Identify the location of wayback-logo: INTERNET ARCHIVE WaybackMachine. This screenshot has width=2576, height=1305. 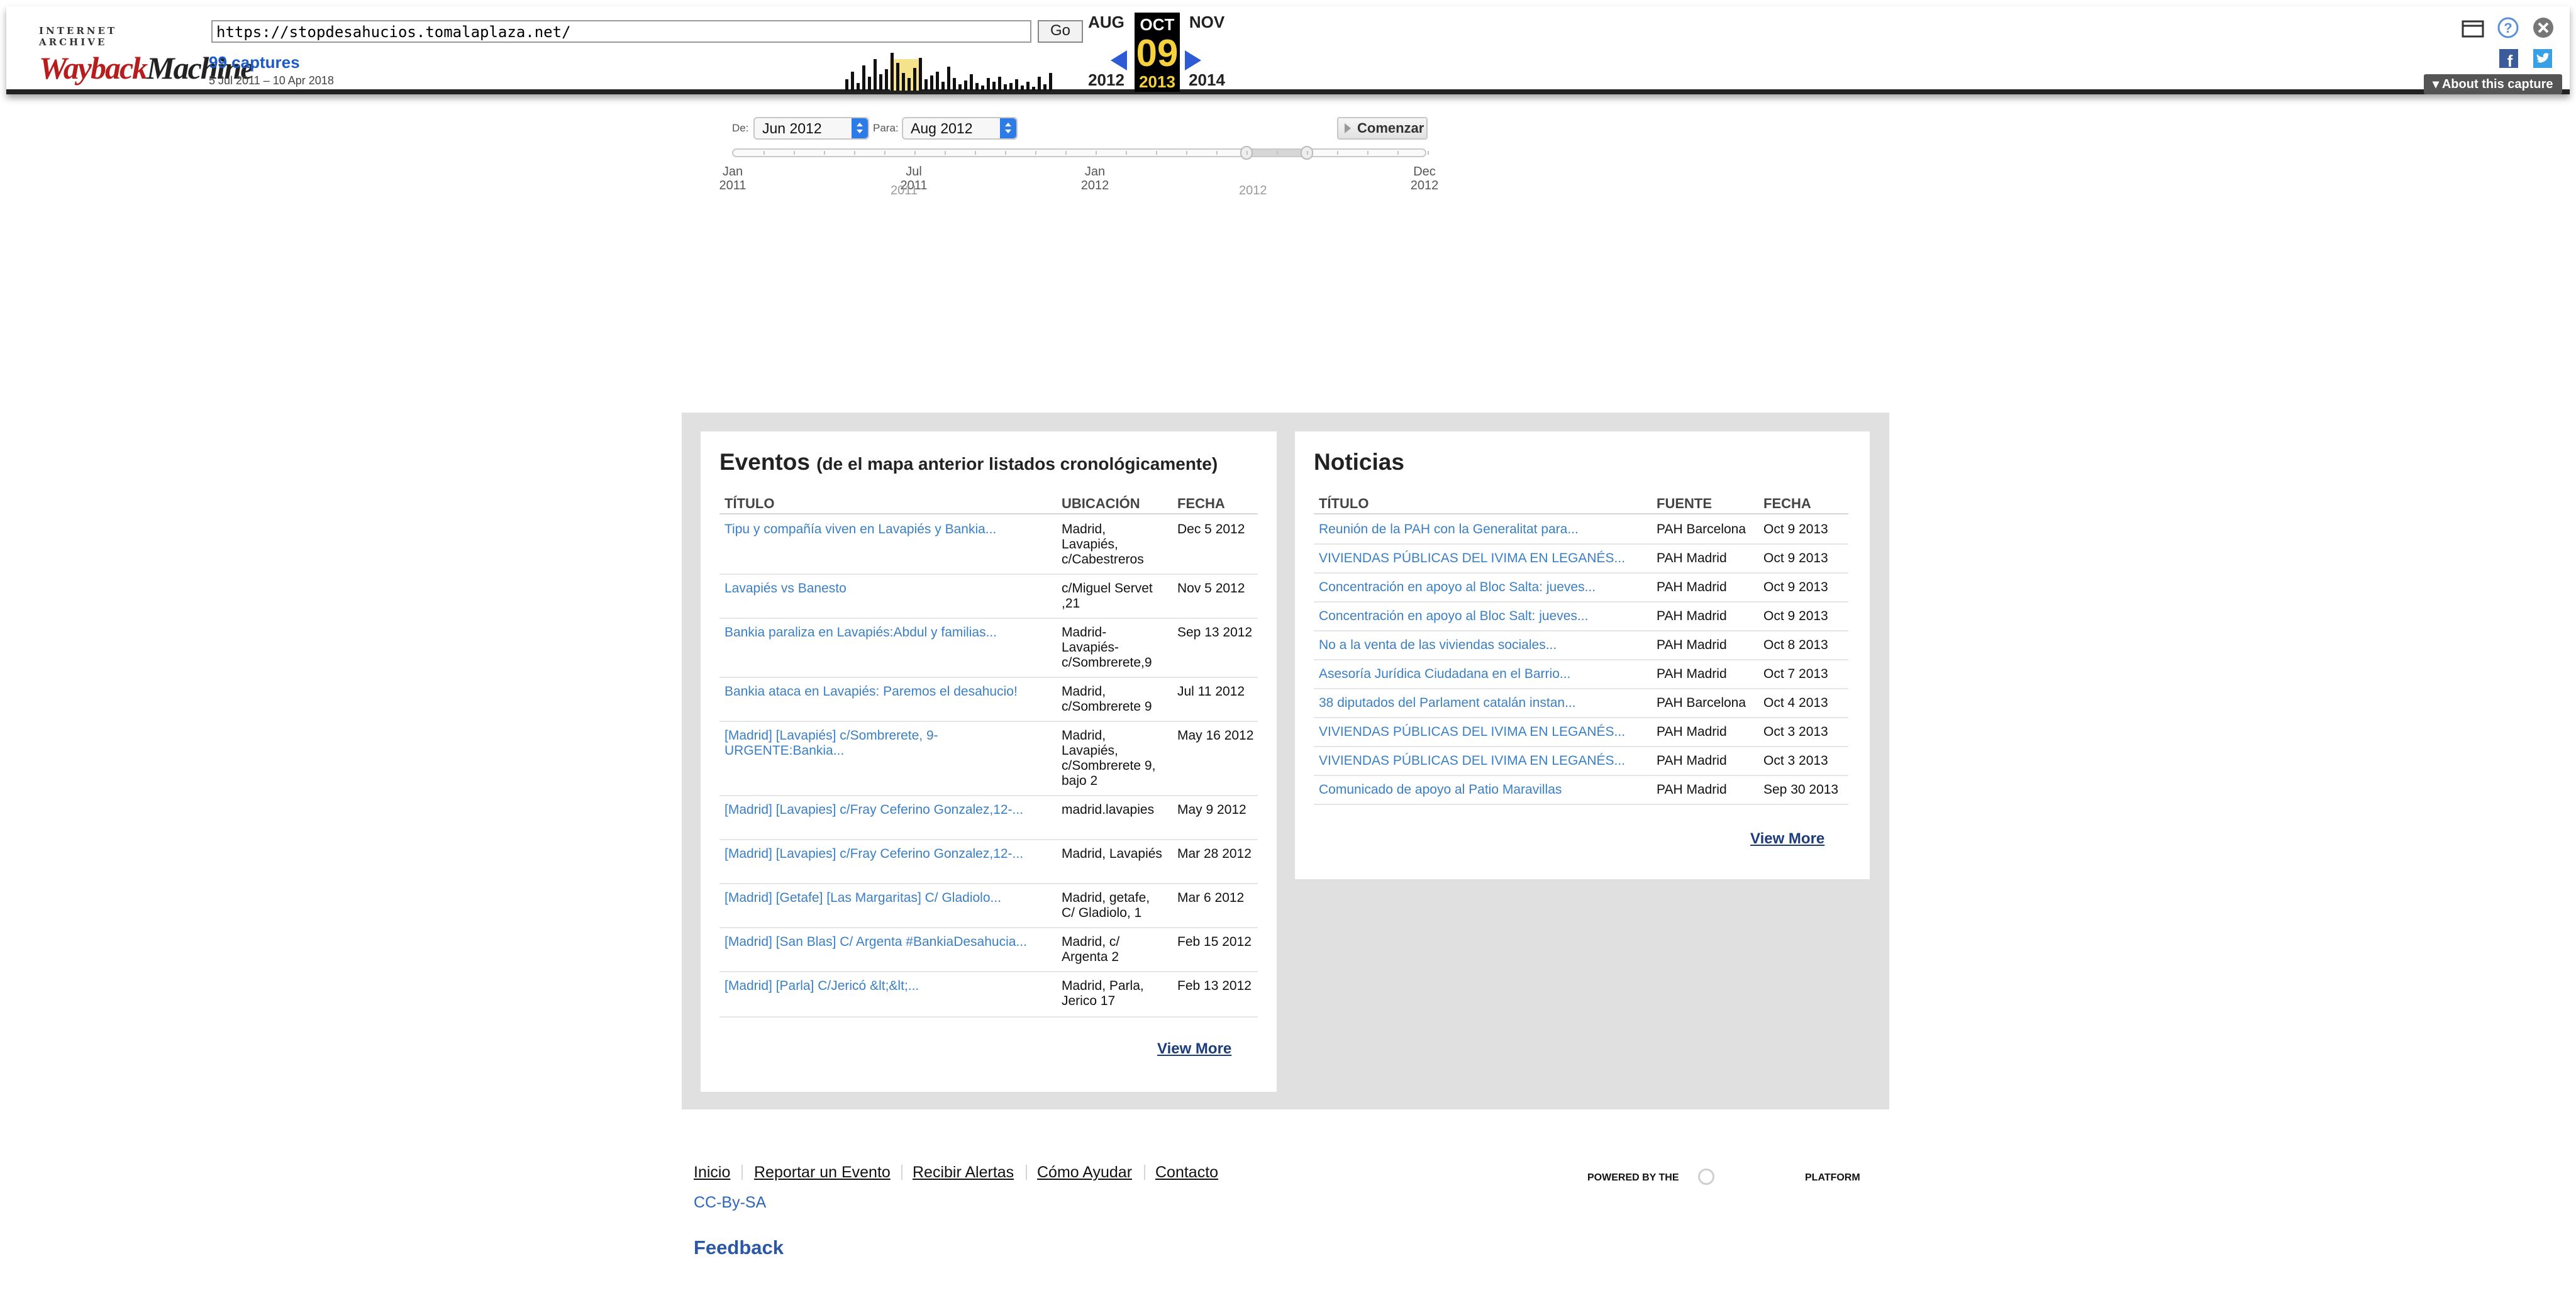
(147, 55).